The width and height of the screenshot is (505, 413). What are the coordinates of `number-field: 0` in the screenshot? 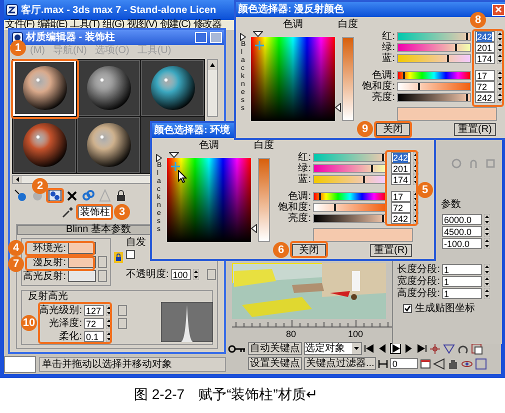 It's located at (404, 363).